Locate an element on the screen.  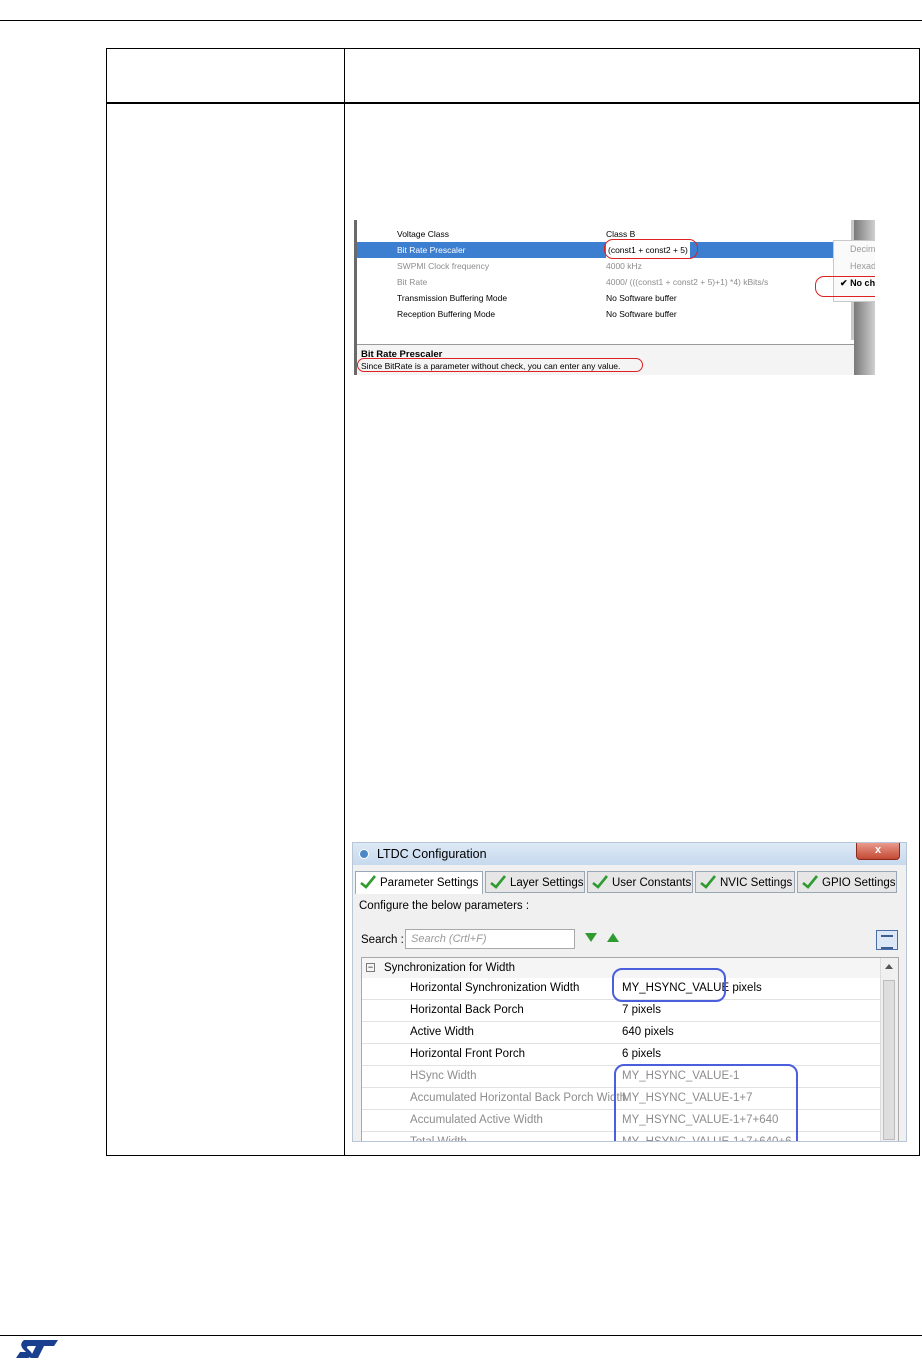
search-input: Search (Crtl+F) is located at coordinates (490, 939).